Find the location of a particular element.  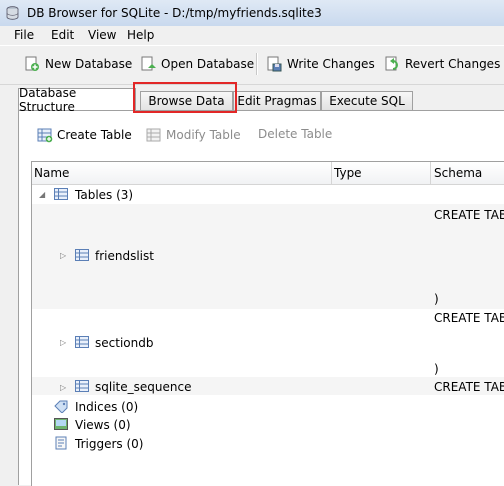

structure-toolbar: Create Table Modify Table Delete Table is located at coordinates (261, 135).